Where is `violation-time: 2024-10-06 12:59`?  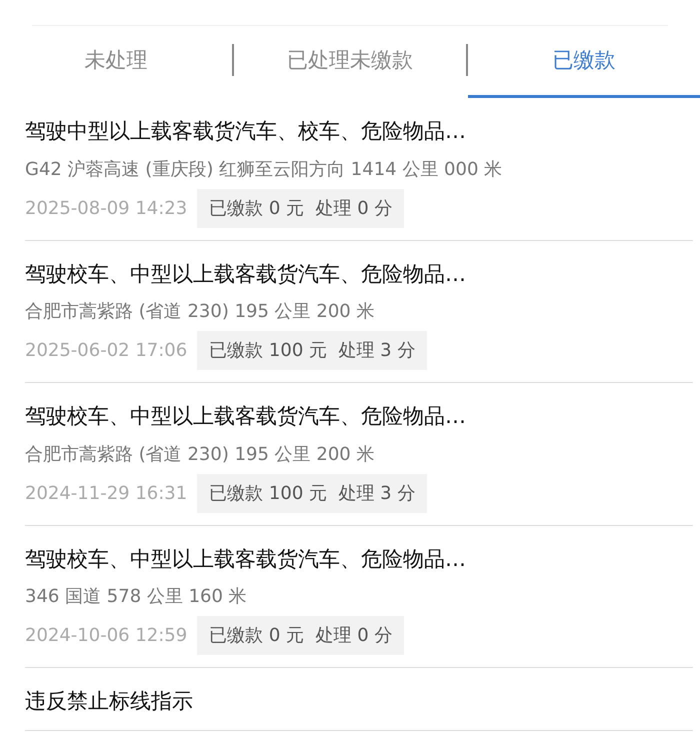
violation-time: 2024-10-06 12:59 is located at coordinates (106, 636).